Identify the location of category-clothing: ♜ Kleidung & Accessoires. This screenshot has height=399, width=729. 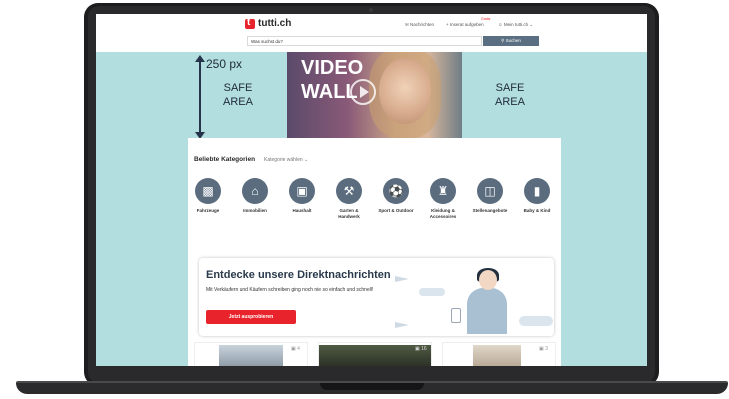
(443, 199).